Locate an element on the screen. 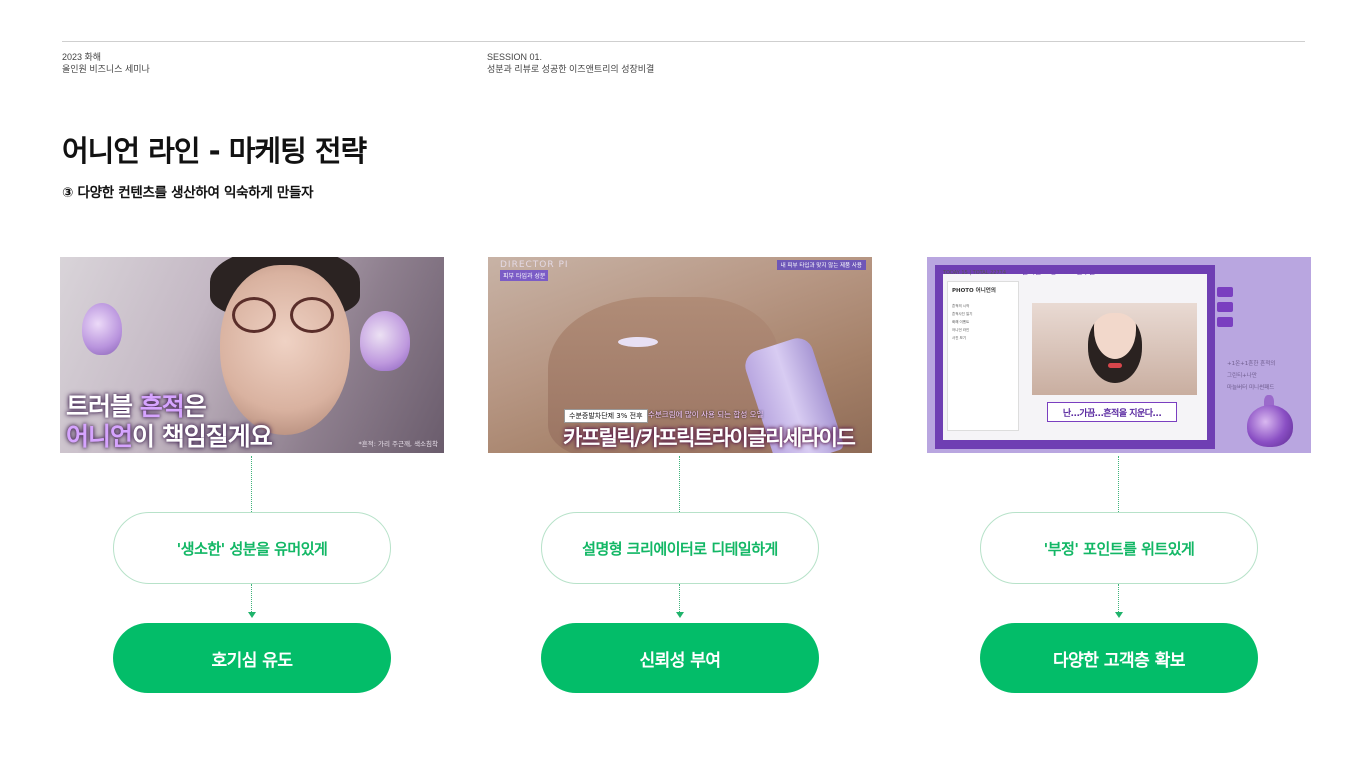 This screenshot has width=1366, height=768. side-note: 그린티+나만 is located at coordinates (1242, 376).